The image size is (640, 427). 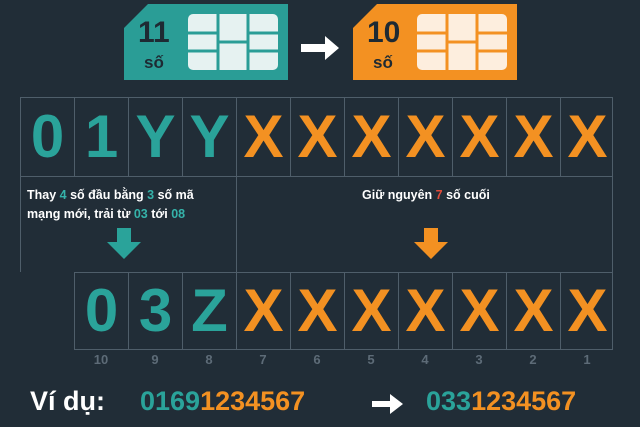 I want to click on position-number: 10, so click(x=101, y=359).